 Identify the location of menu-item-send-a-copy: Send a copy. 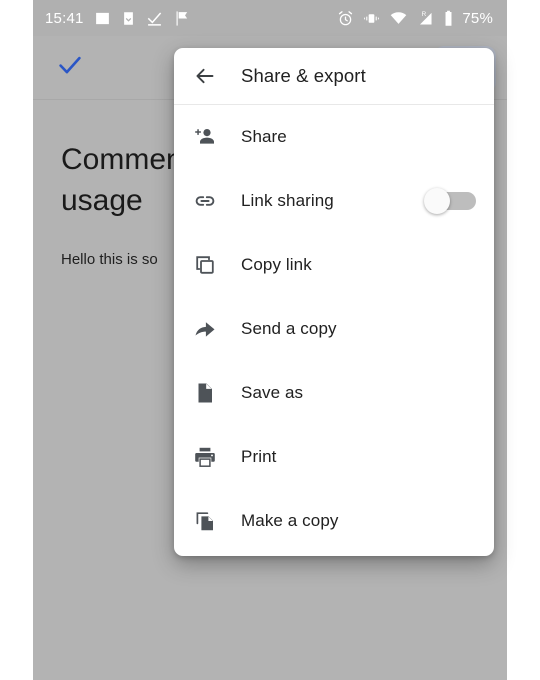
(334, 329).